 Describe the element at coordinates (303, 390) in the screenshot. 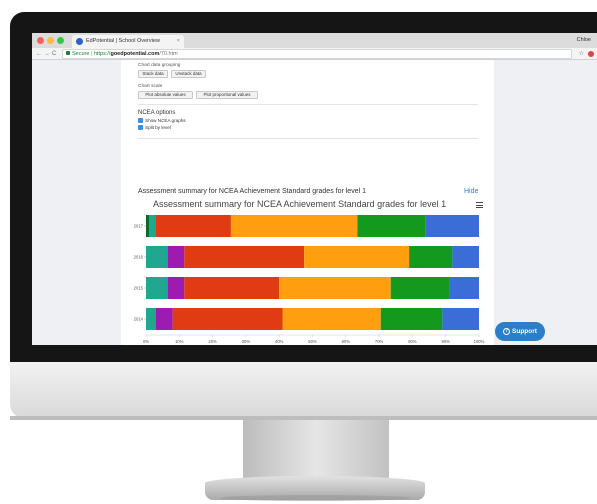

I see `monitor-chin` at that location.